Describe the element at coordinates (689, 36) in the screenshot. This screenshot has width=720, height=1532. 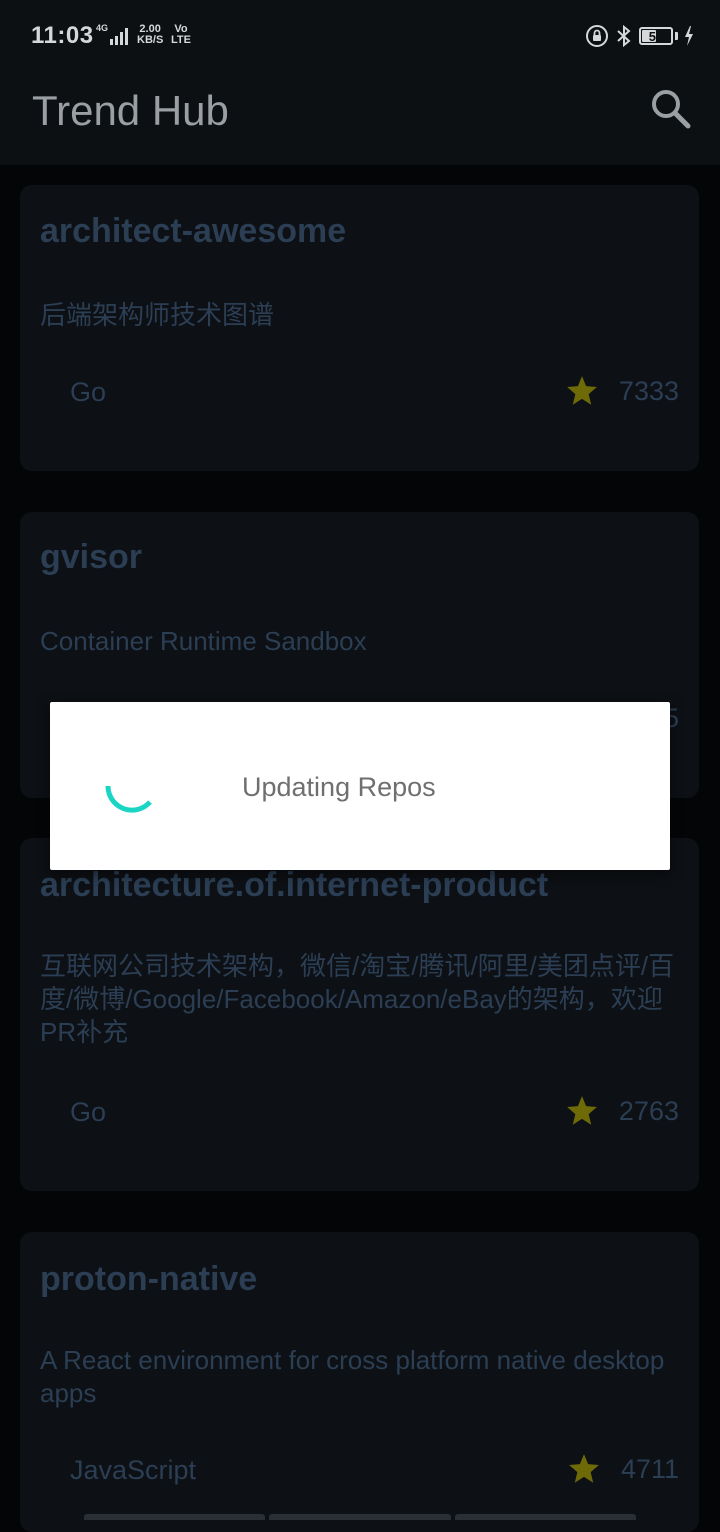
I see `charging-icon` at that location.